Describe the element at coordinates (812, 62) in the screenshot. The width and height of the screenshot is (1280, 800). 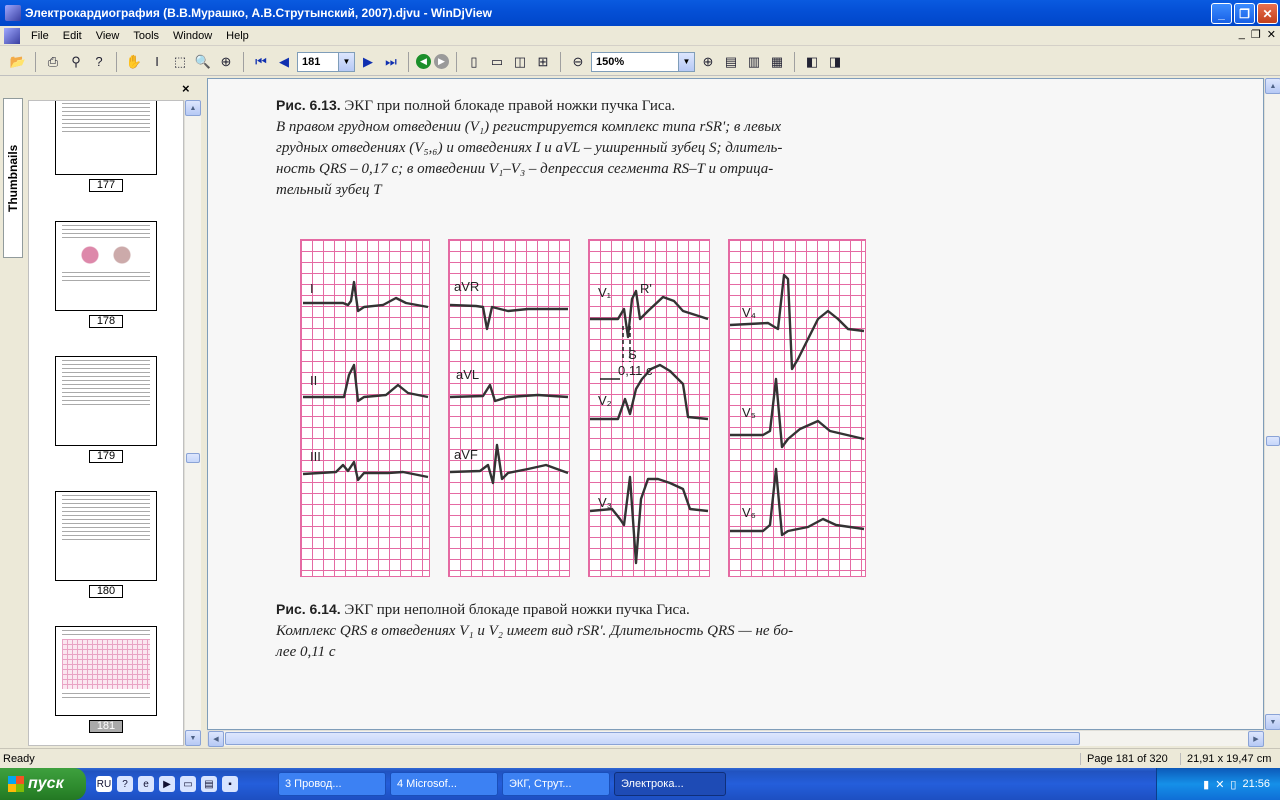
I see `color-mode-icon: ◧` at that location.